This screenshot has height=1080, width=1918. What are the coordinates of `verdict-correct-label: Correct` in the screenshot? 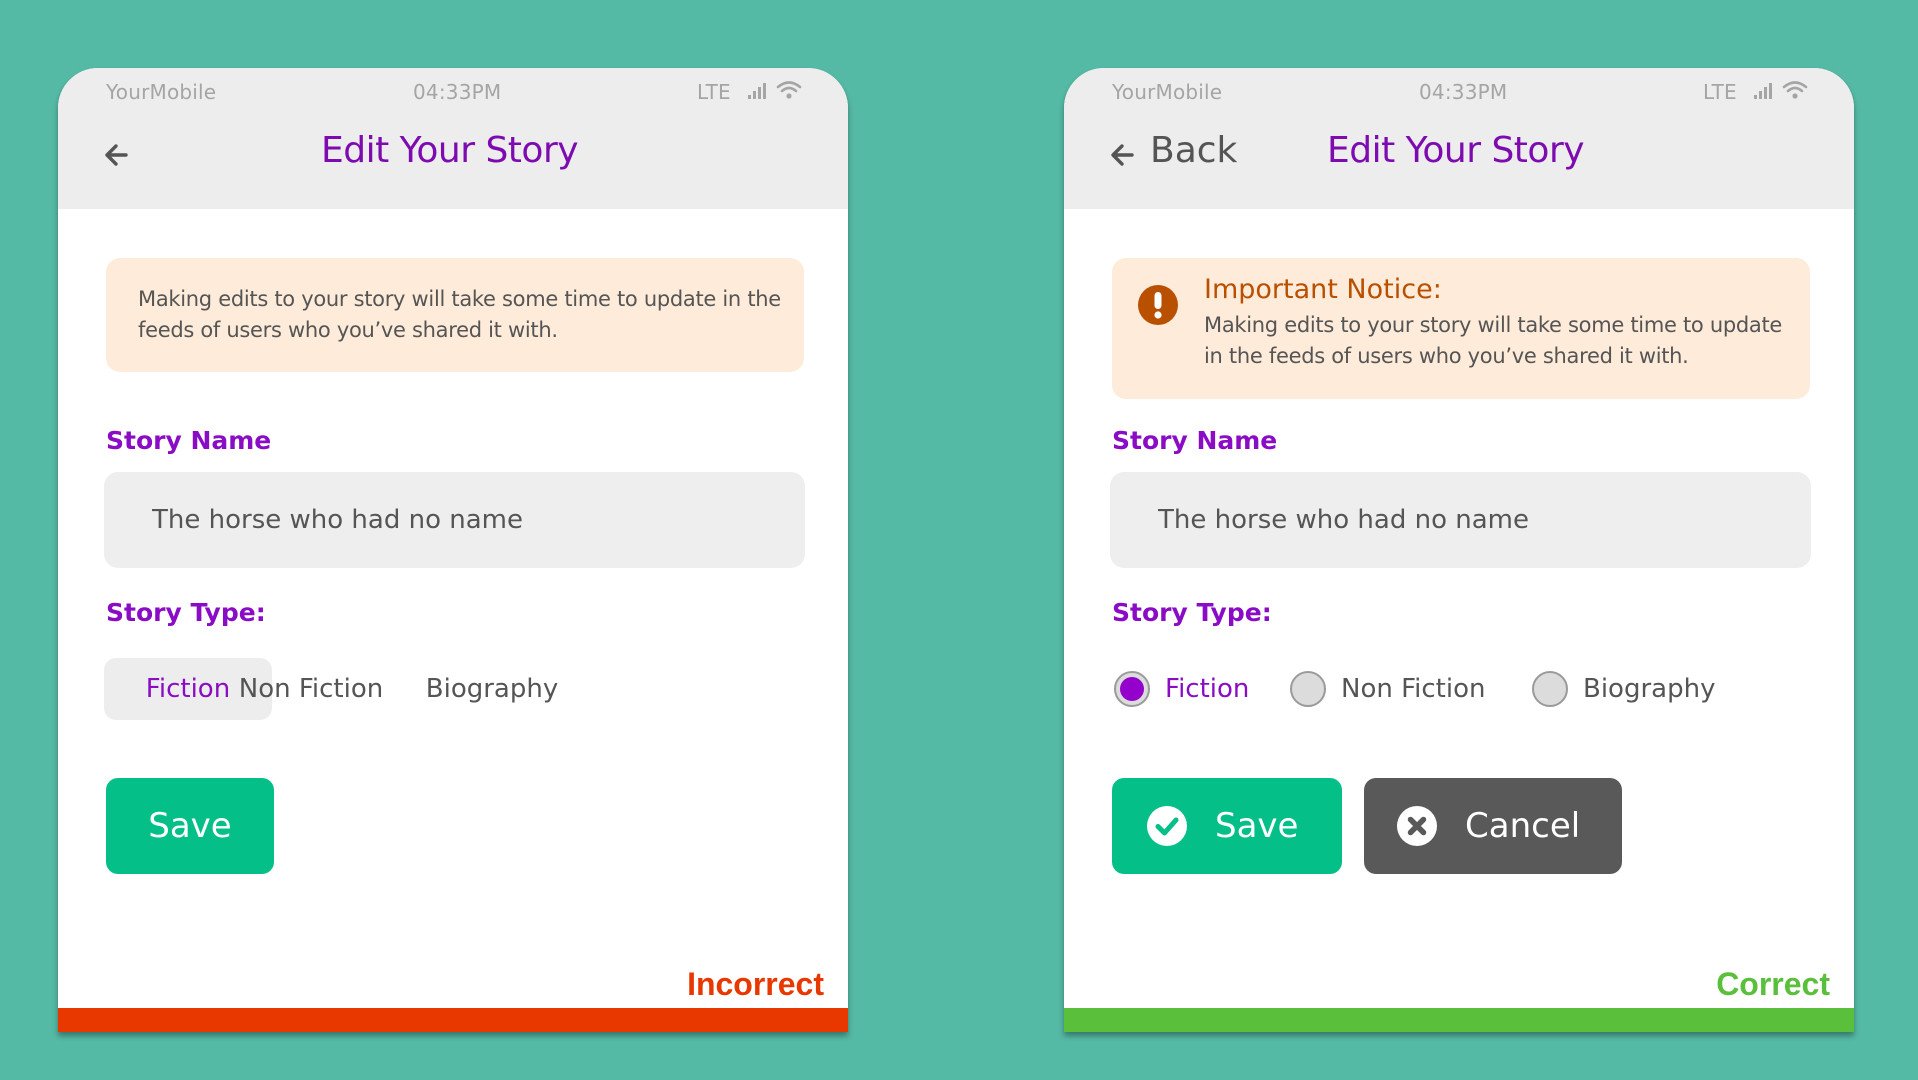 It's located at (1773, 984).